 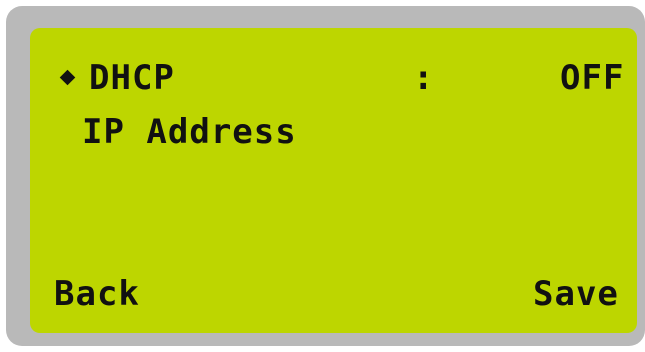 I want to click on dhcp-value: OFF, so click(x=592, y=78).